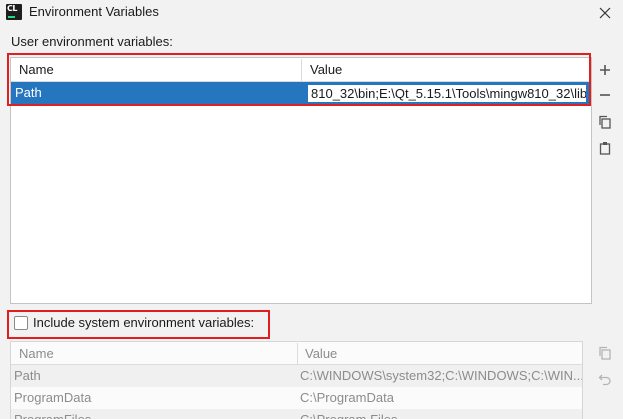  I want to click on add-variable-button, so click(605, 70).